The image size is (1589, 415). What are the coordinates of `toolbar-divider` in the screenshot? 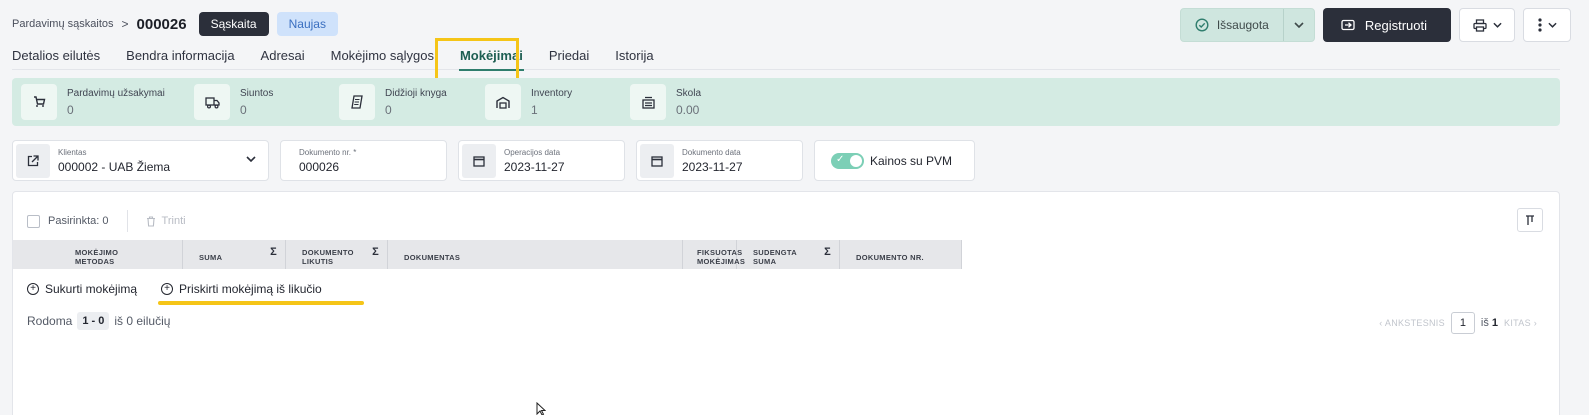 It's located at (127, 221).